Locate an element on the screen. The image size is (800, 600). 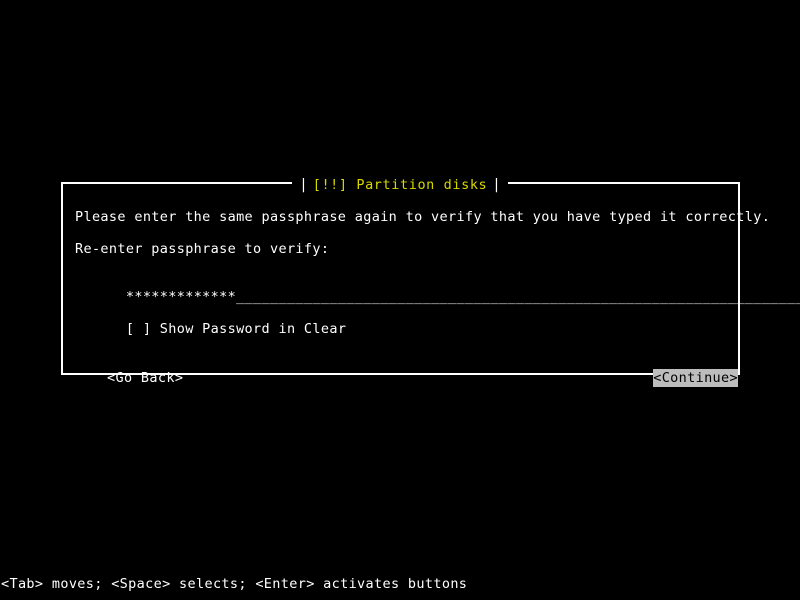
dialog-button-row: <Go Back> <Continue> is located at coordinates (406, 378).